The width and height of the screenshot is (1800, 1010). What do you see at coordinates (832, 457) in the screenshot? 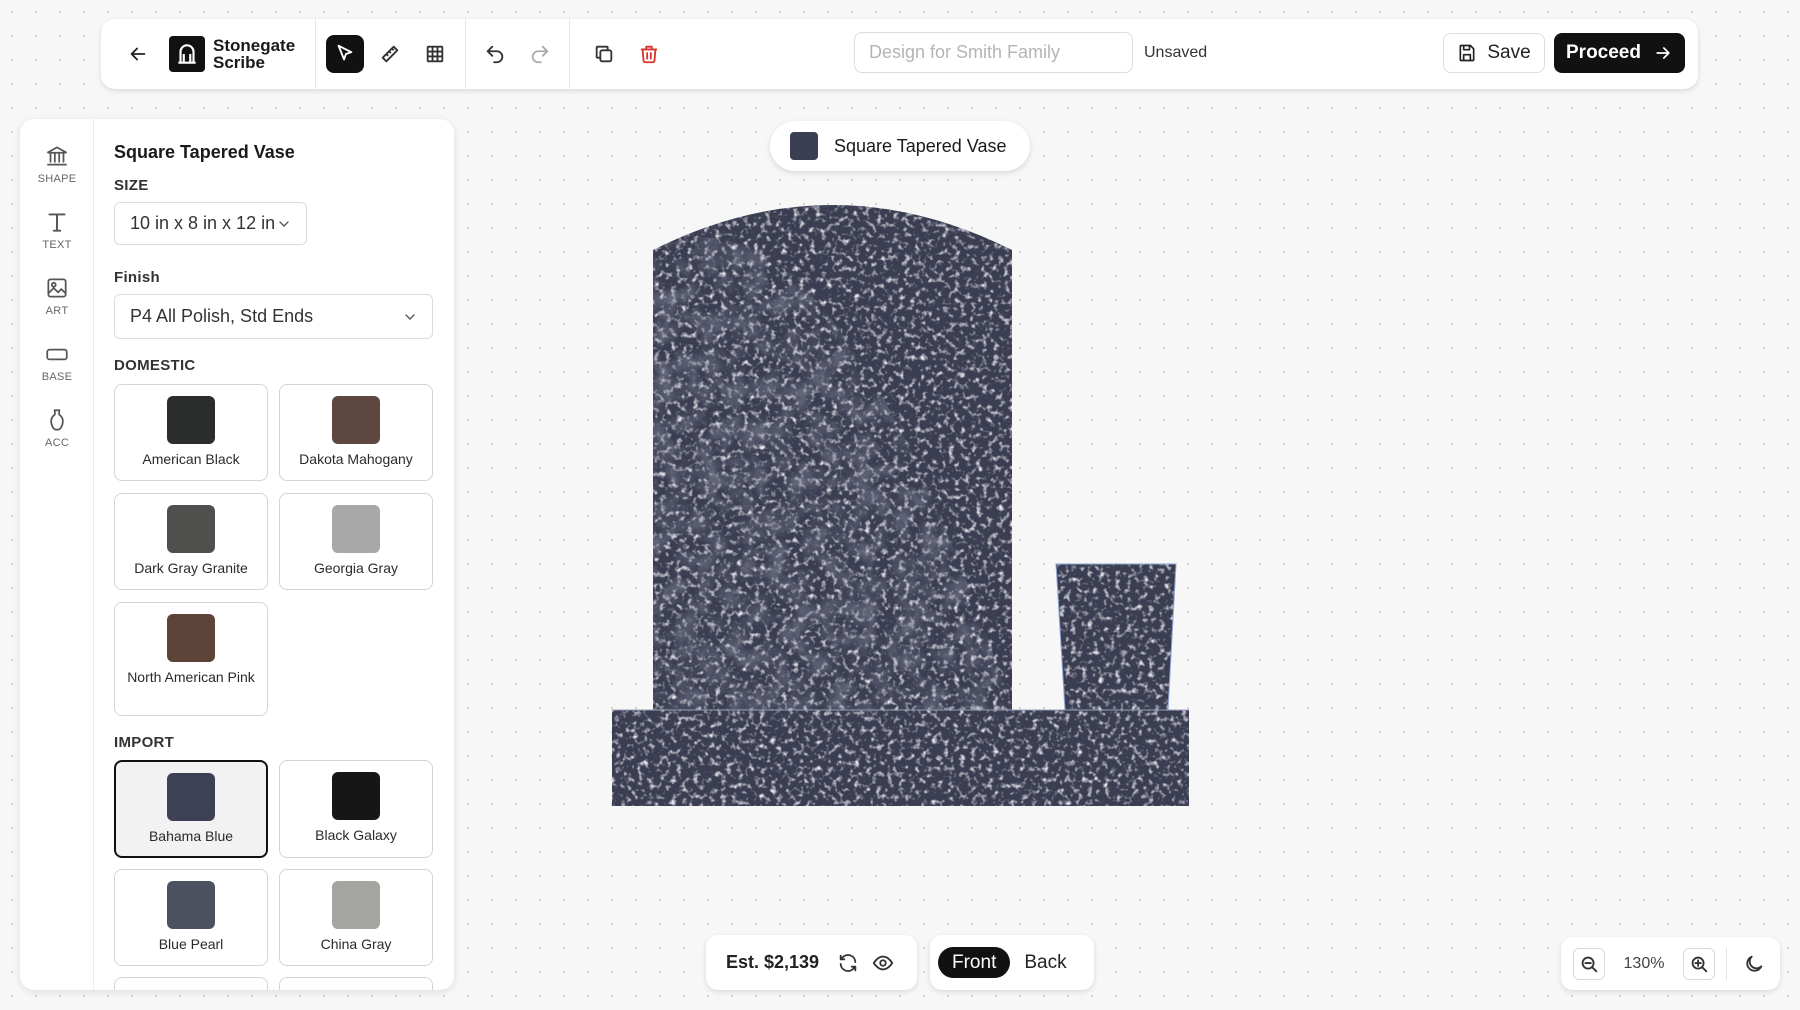
I see `monument-tablet` at bounding box center [832, 457].